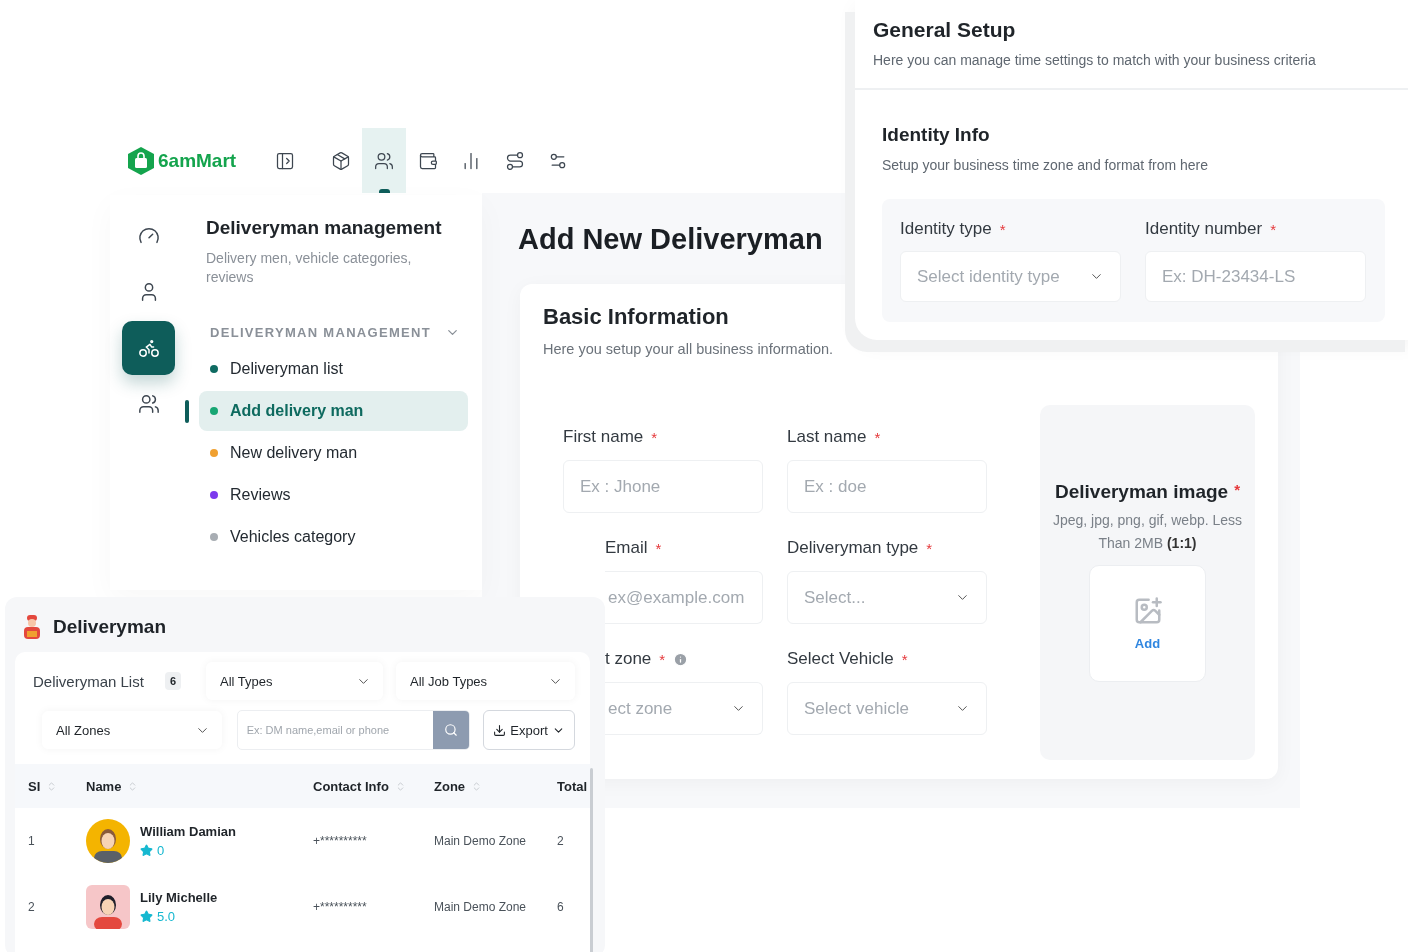 Image resolution: width=1408 pixels, height=952 pixels. What do you see at coordinates (1255, 276) in the screenshot?
I see `input-field: Ex: DH-23434-LS` at bounding box center [1255, 276].